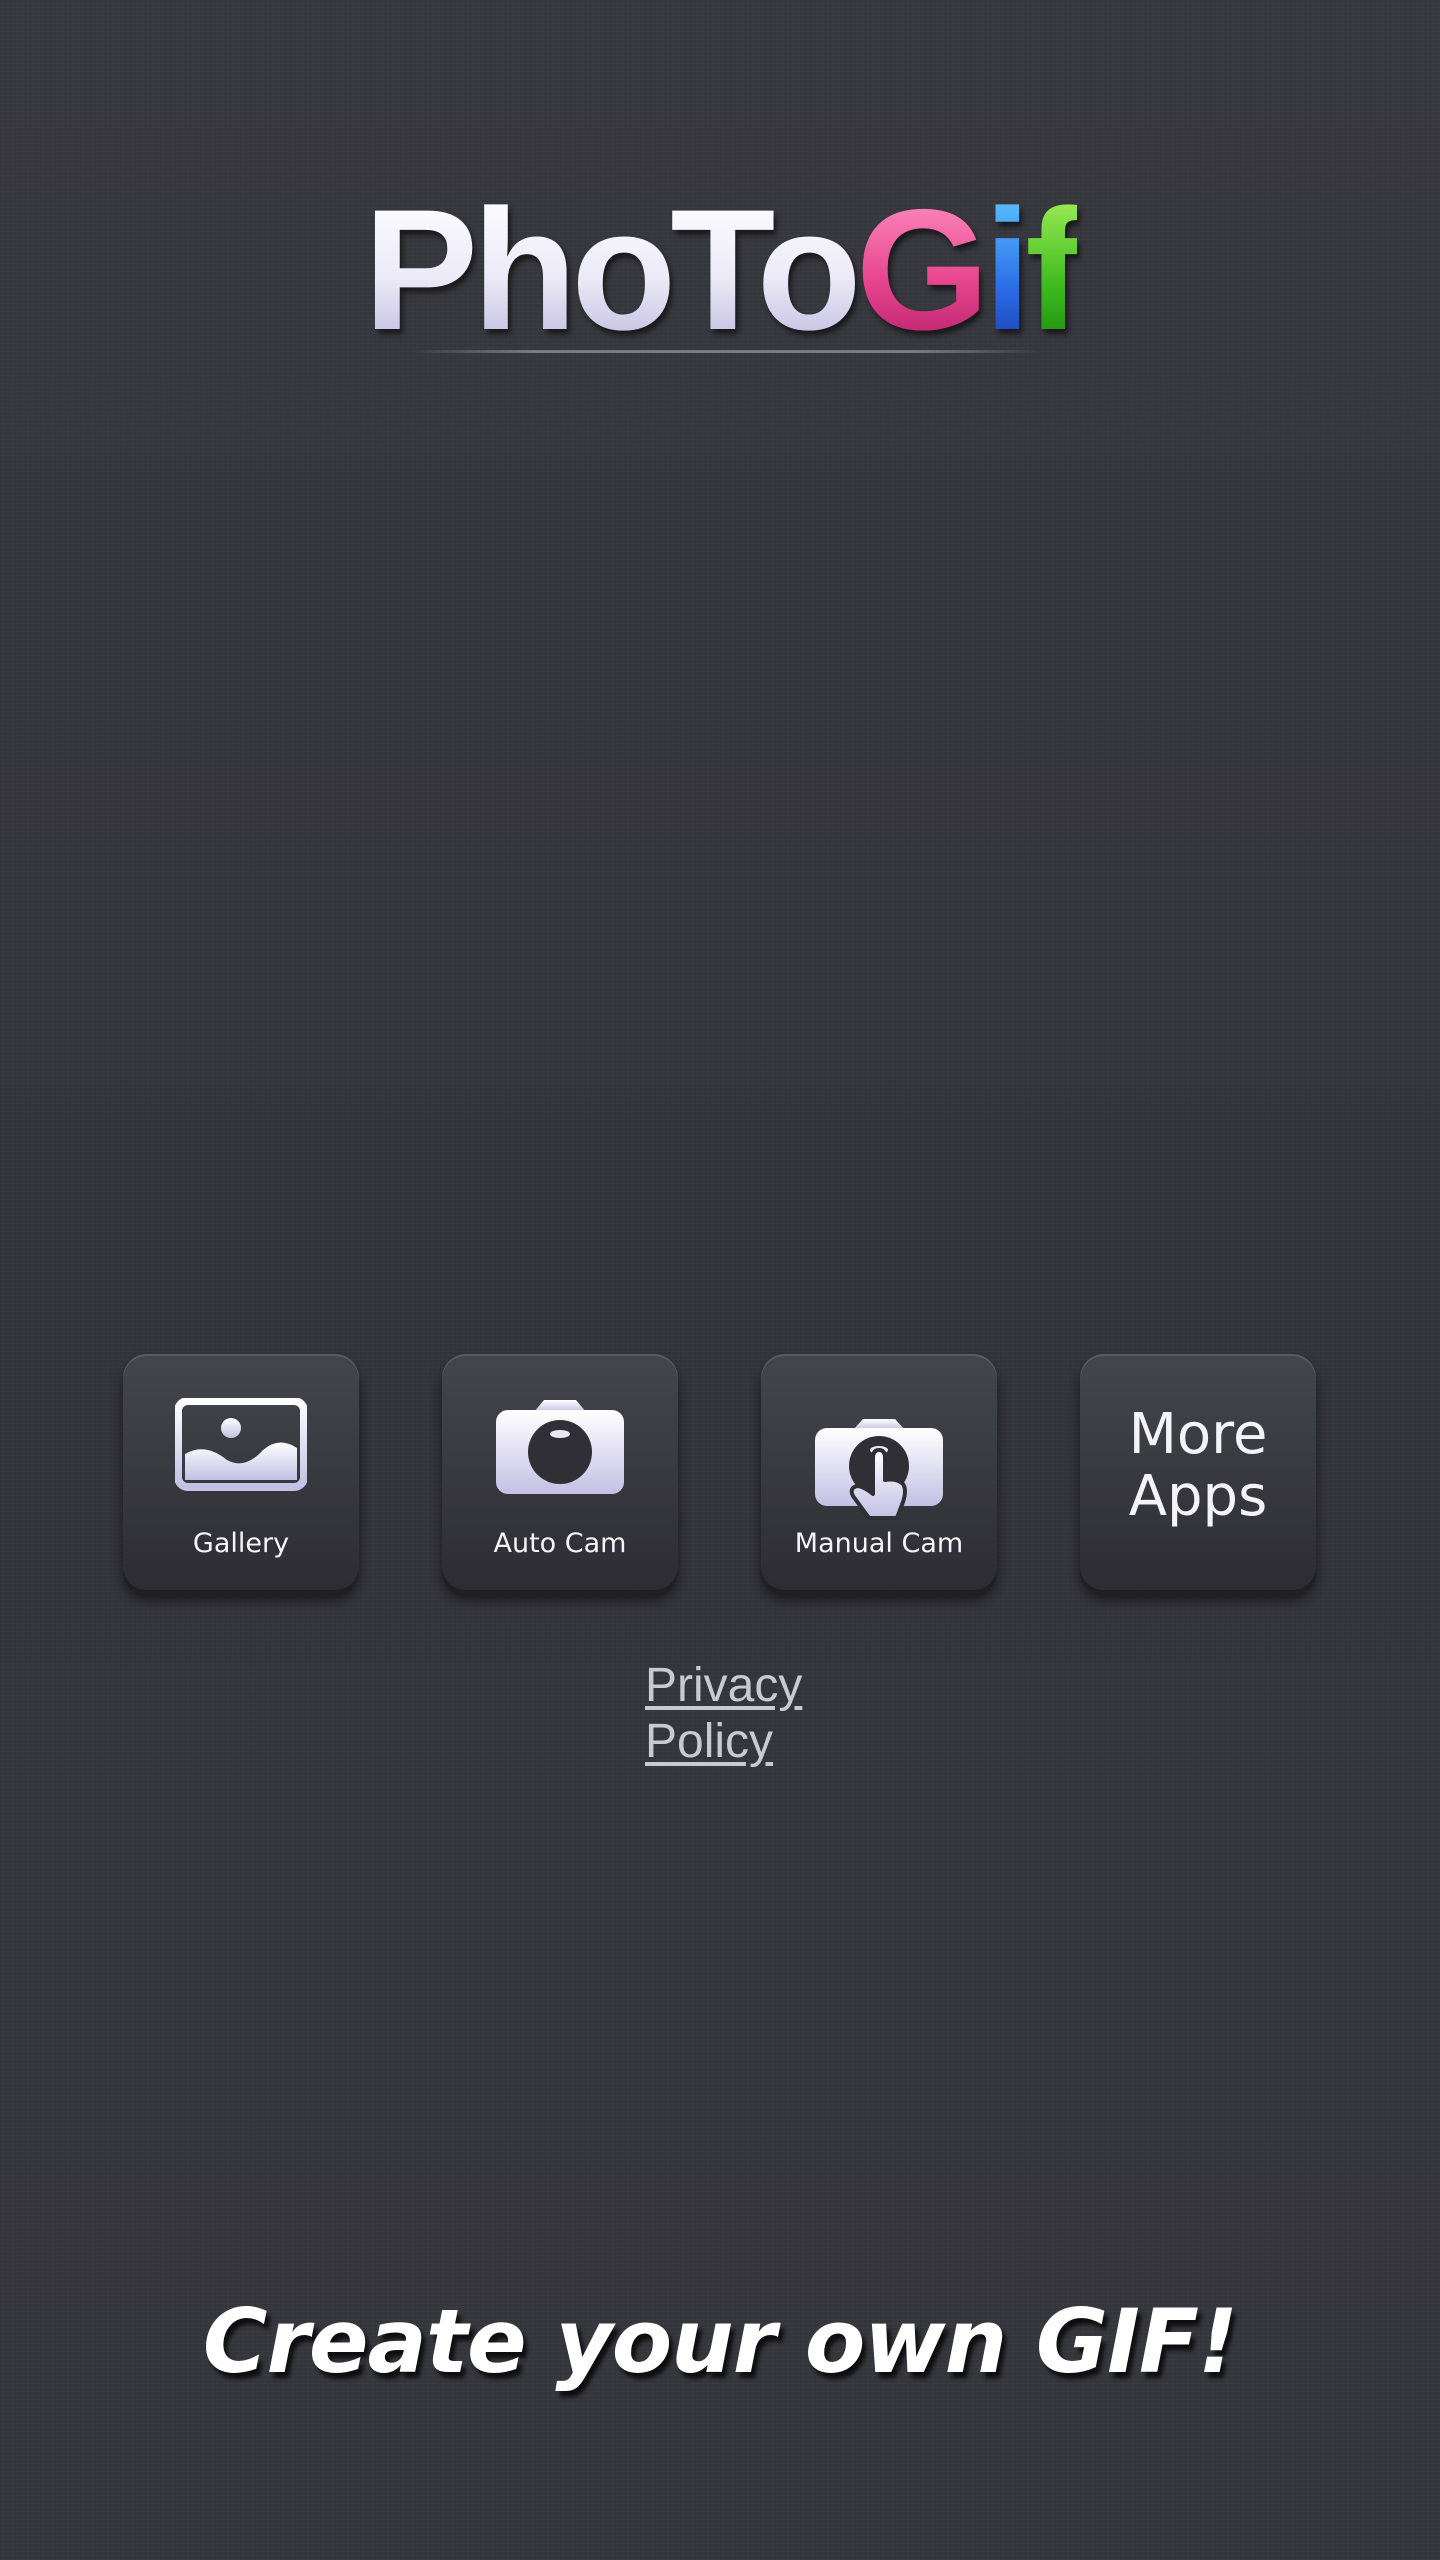  I want to click on logo-underline, so click(725, 351).